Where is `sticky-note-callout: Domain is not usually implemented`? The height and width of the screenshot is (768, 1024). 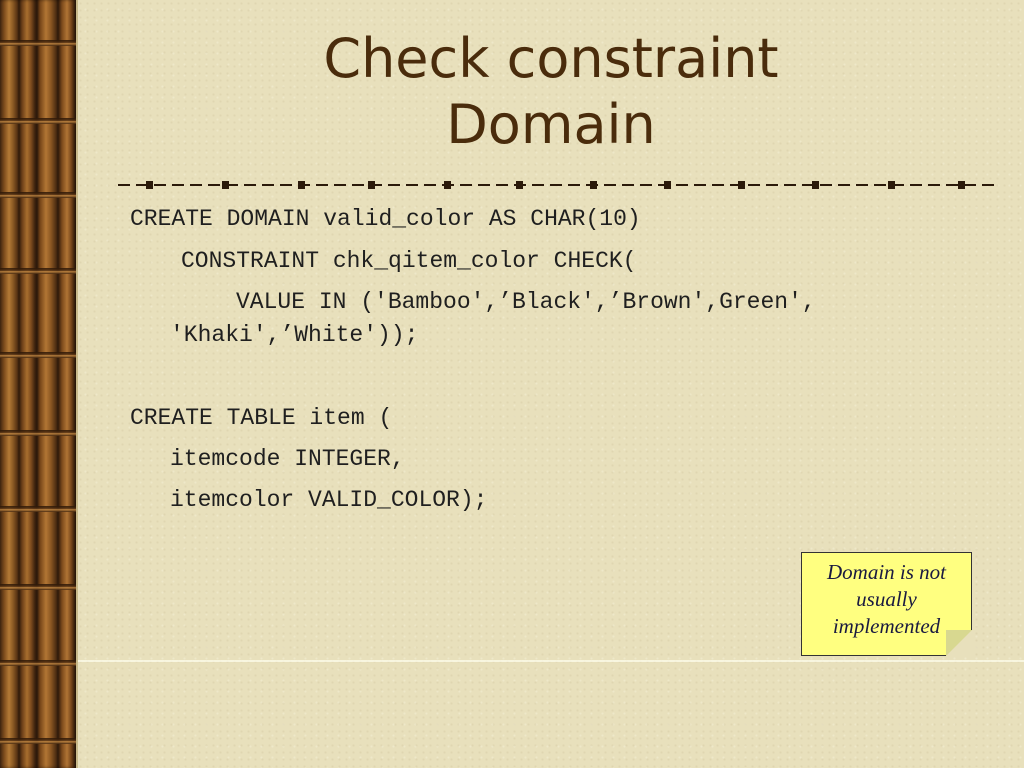 sticky-note-callout: Domain is not usually implemented is located at coordinates (886, 604).